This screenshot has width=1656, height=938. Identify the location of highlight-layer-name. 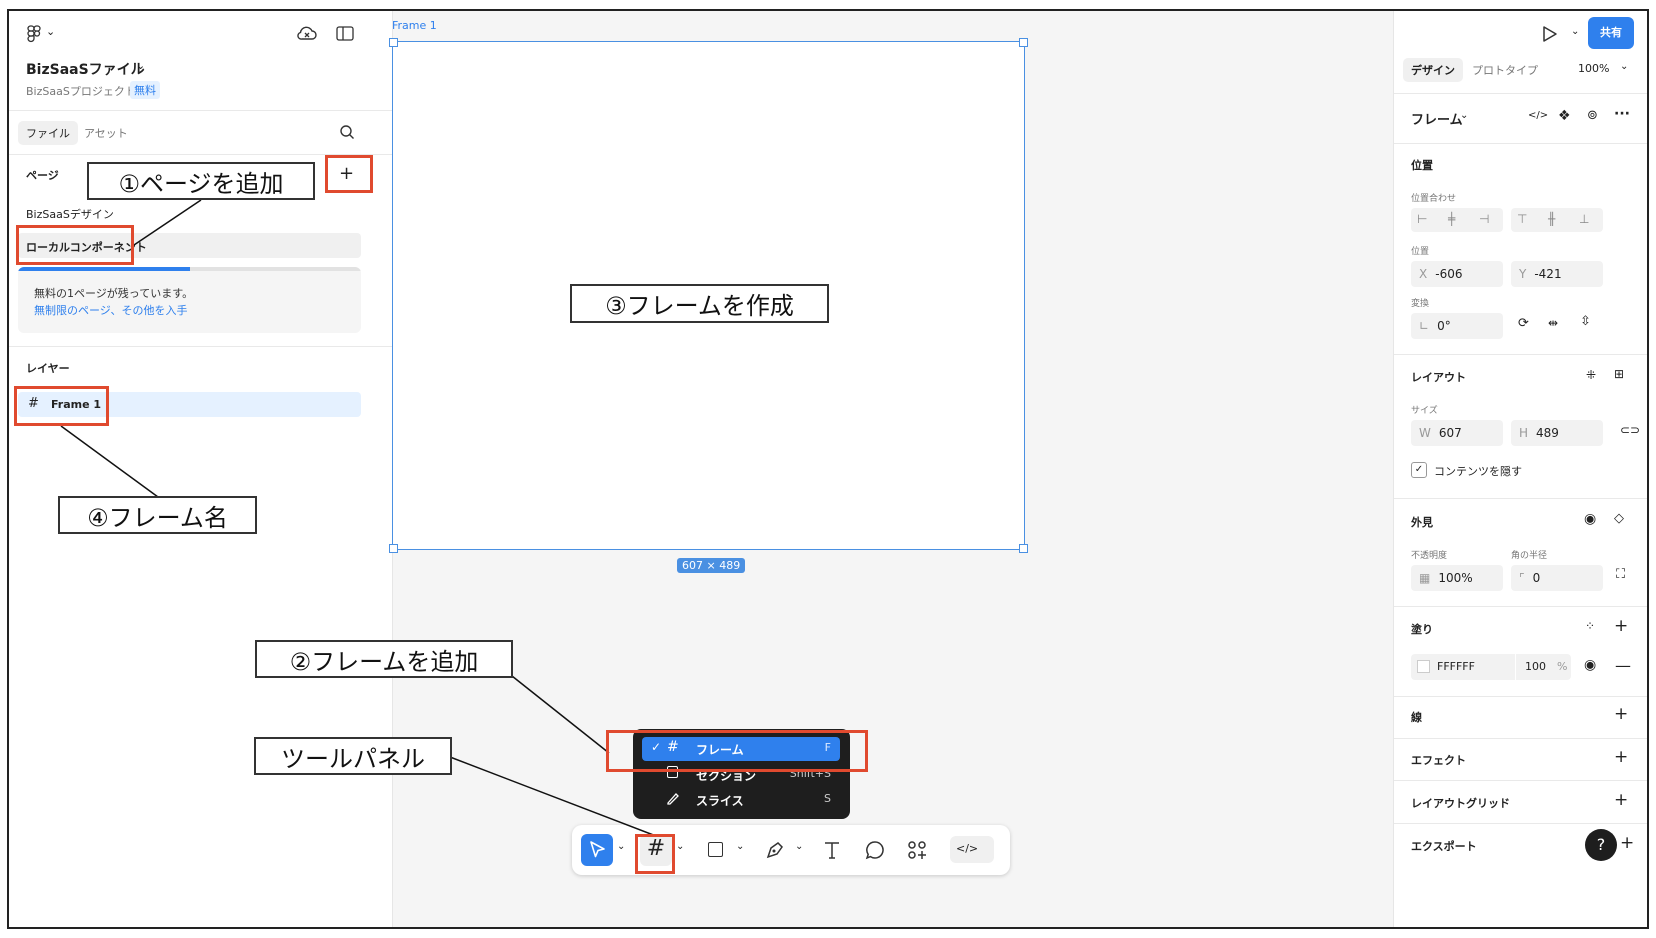
(61, 406).